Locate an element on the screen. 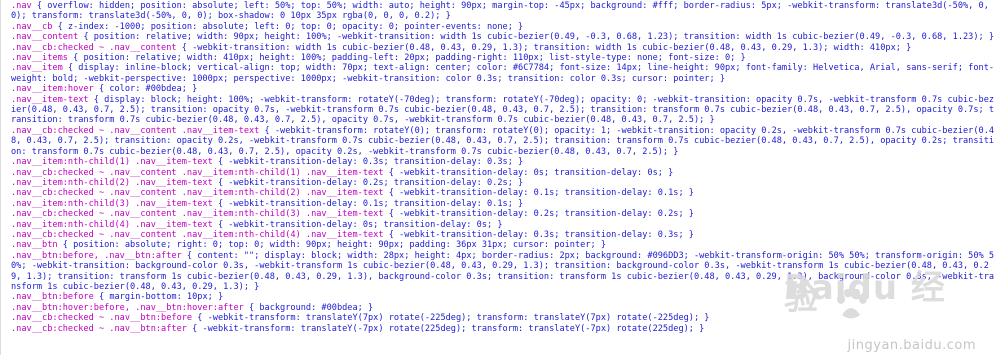 The height and width of the screenshot is (355, 1000). css-selector: .nav__item:nth-child(3) .nav__item-text is located at coordinates (112, 203).